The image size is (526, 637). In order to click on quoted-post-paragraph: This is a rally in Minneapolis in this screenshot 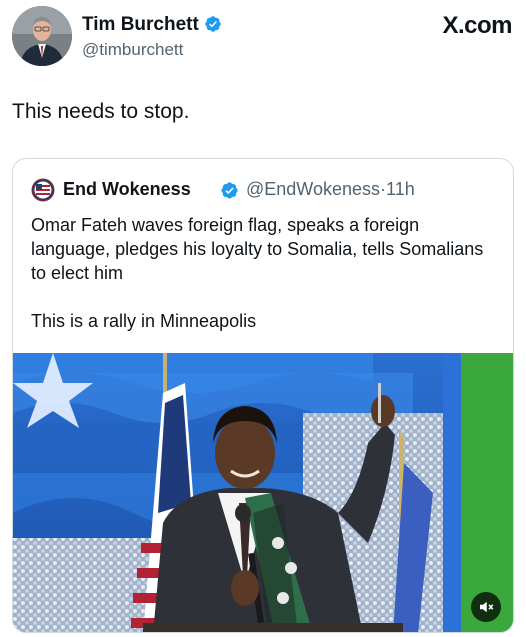, I will do `click(144, 321)`.